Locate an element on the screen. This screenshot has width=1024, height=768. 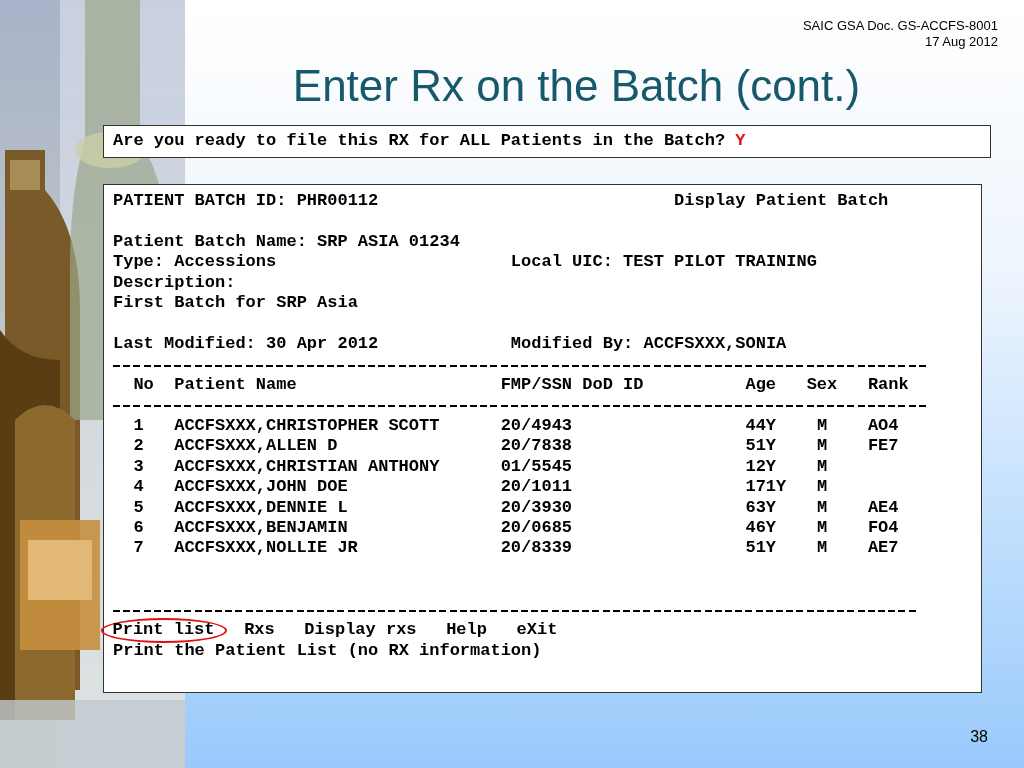
table-cell: 63Y is located at coordinates (761, 507).